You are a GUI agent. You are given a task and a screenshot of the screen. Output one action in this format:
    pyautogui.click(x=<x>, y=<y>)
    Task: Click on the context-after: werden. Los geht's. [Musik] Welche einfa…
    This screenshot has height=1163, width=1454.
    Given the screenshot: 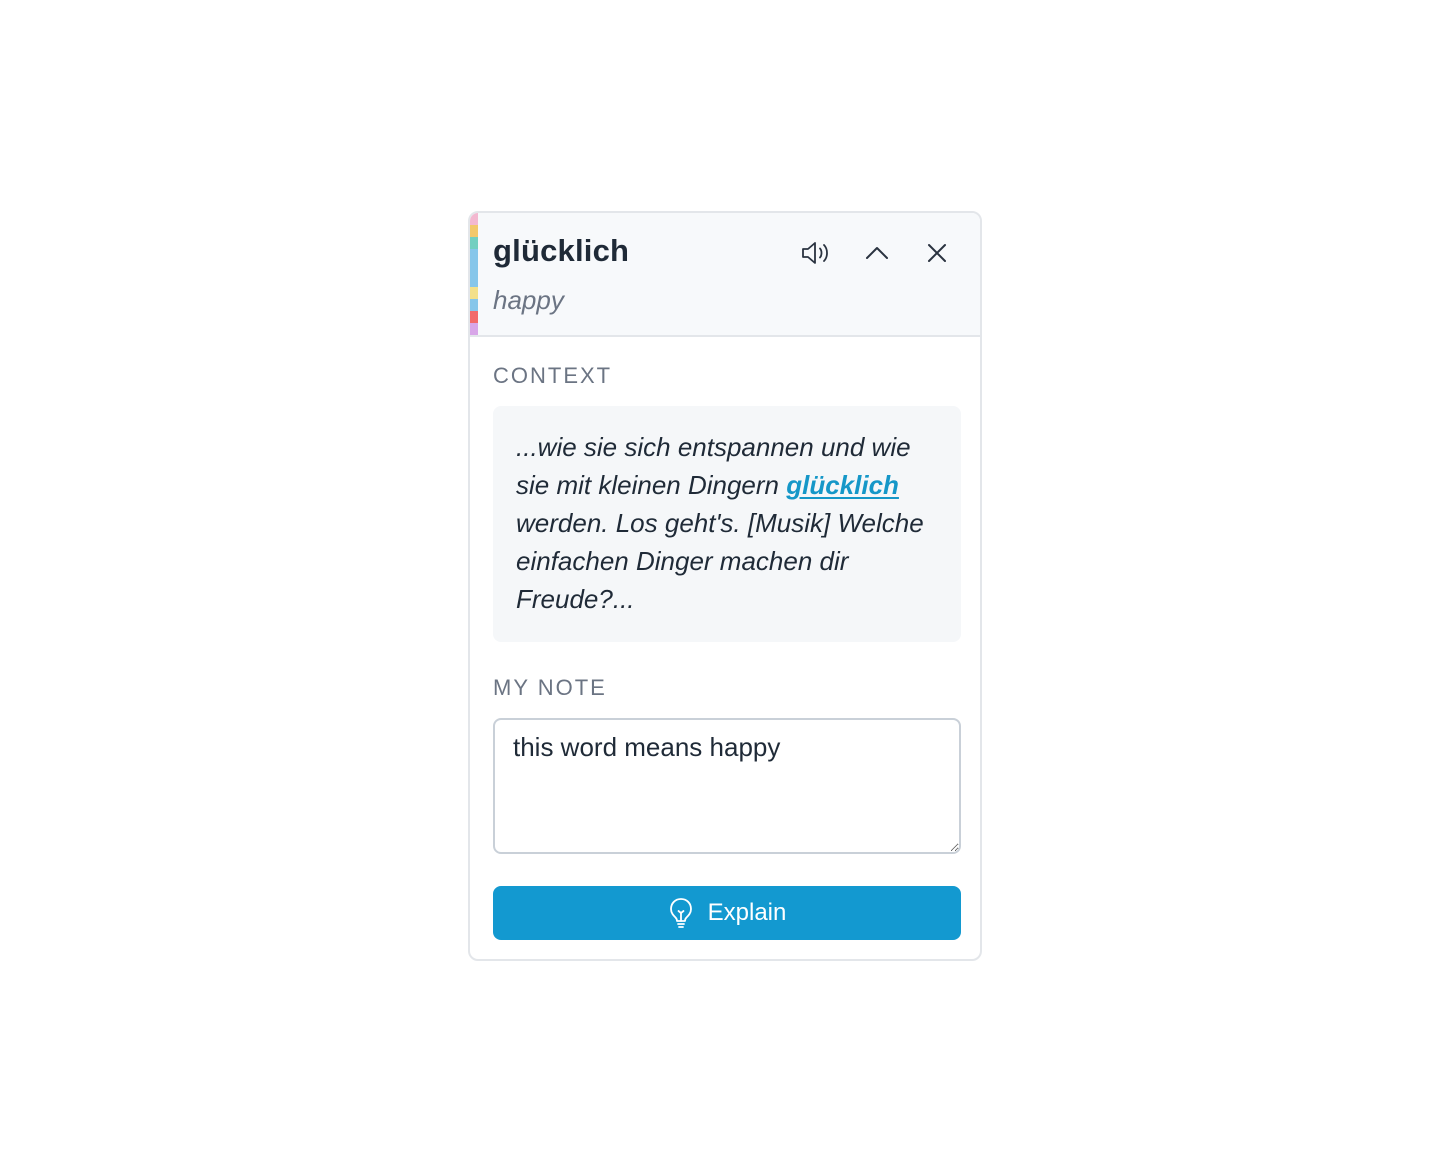 What is the action you would take?
    pyautogui.click(x=720, y=561)
    